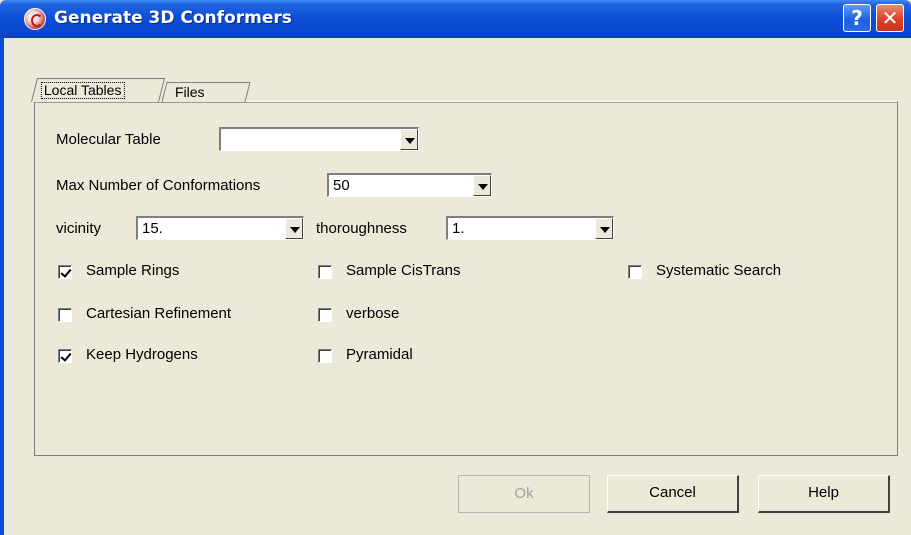 This screenshot has width=911, height=535. Describe the element at coordinates (158, 313) in the screenshot. I see `cartesian-refinement-label: Cartesian Refinement` at that location.